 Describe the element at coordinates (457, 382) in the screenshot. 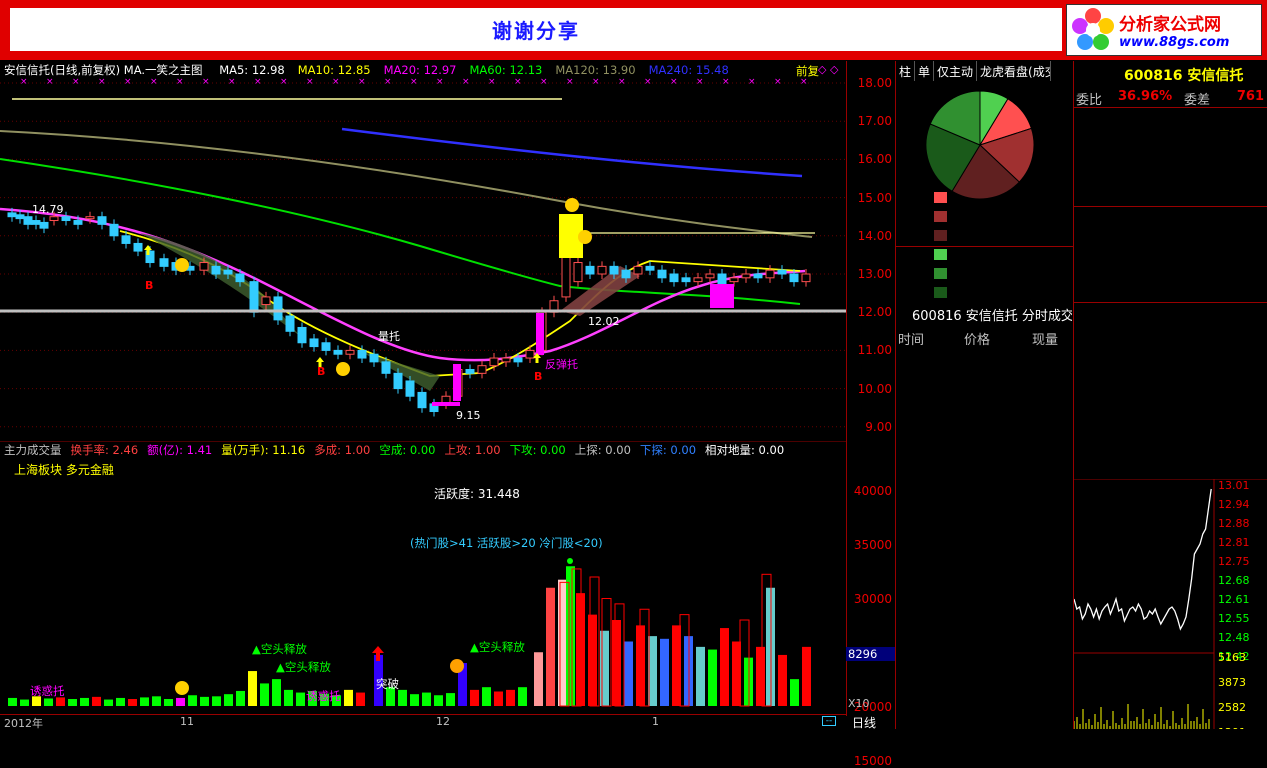

I see `highlight-candle` at that location.